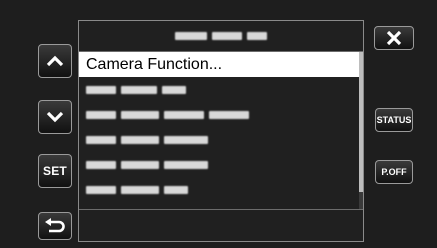 The height and width of the screenshot is (248, 437). I want to click on chevron-down-icon, so click(55, 117).